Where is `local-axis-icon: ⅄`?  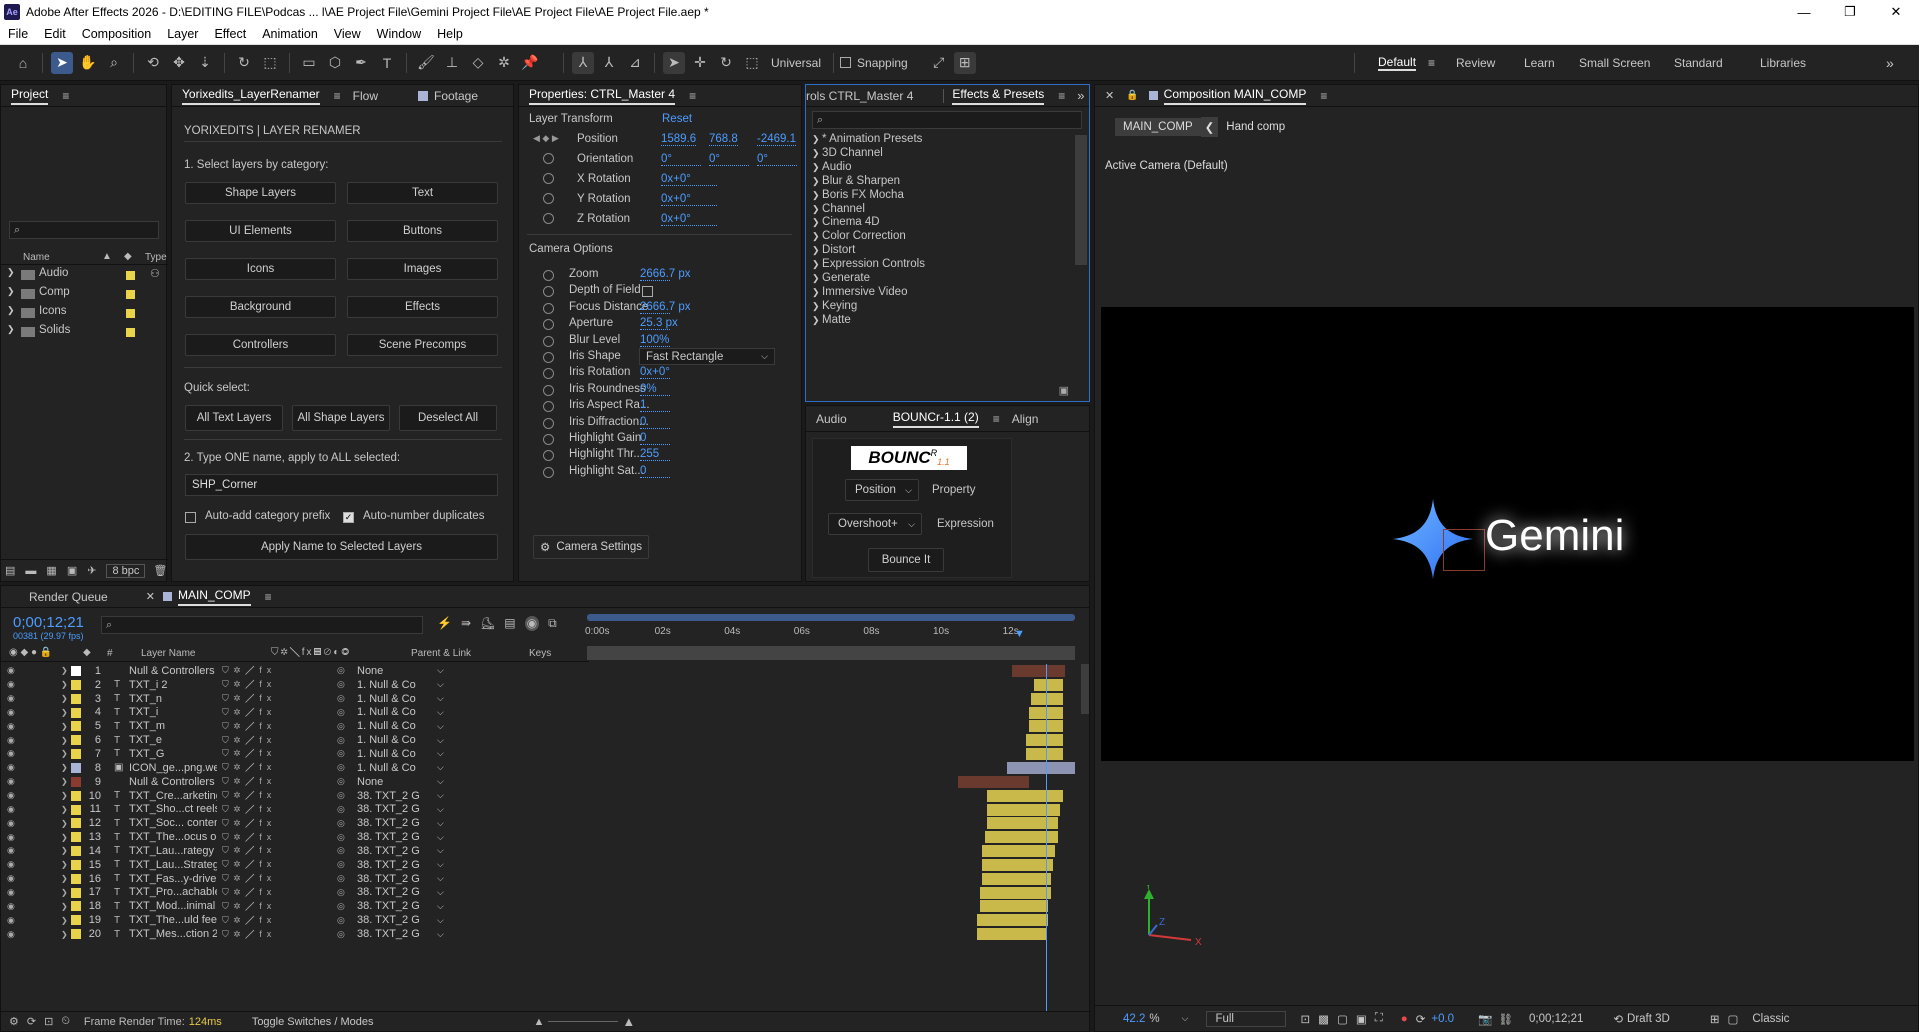 local-axis-icon: ⅄ is located at coordinates (583, 62).